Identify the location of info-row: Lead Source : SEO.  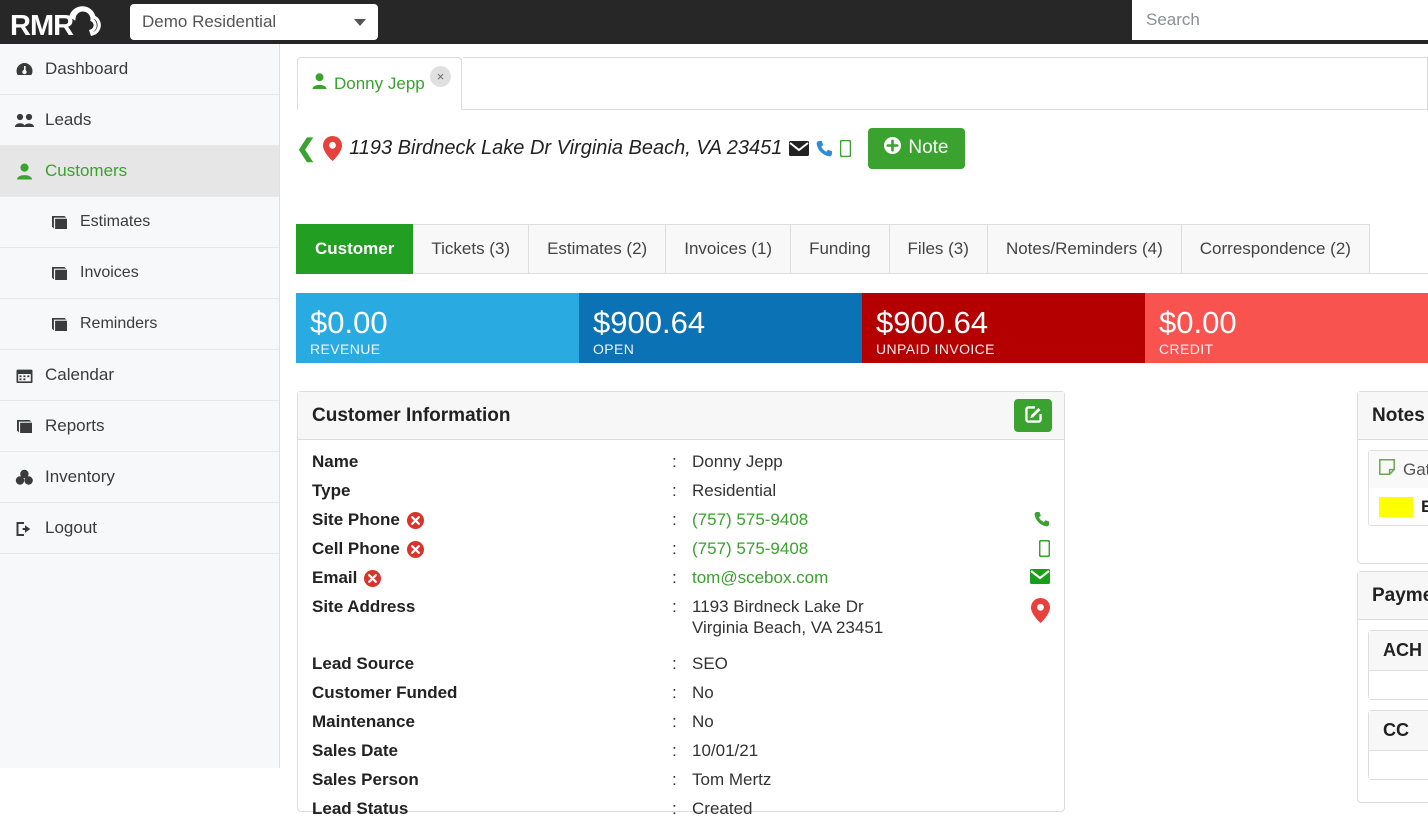
(681, 668).